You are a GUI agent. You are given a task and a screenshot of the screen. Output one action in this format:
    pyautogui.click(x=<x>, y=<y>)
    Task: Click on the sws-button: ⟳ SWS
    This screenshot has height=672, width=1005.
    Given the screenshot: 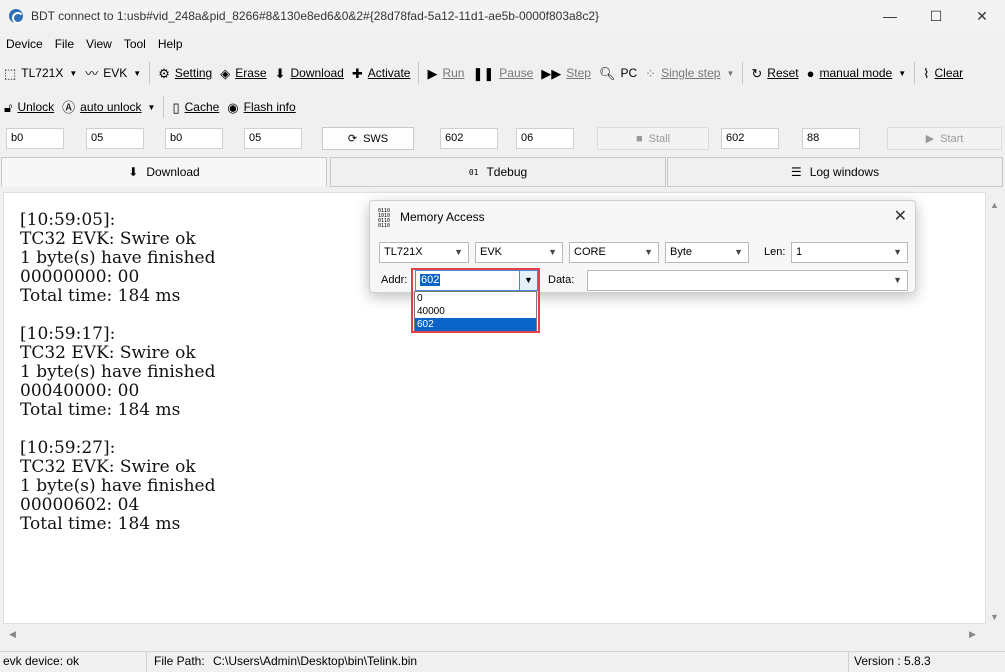 What is the action you would take?
    pyautogui.click(x=368, y=138)
    